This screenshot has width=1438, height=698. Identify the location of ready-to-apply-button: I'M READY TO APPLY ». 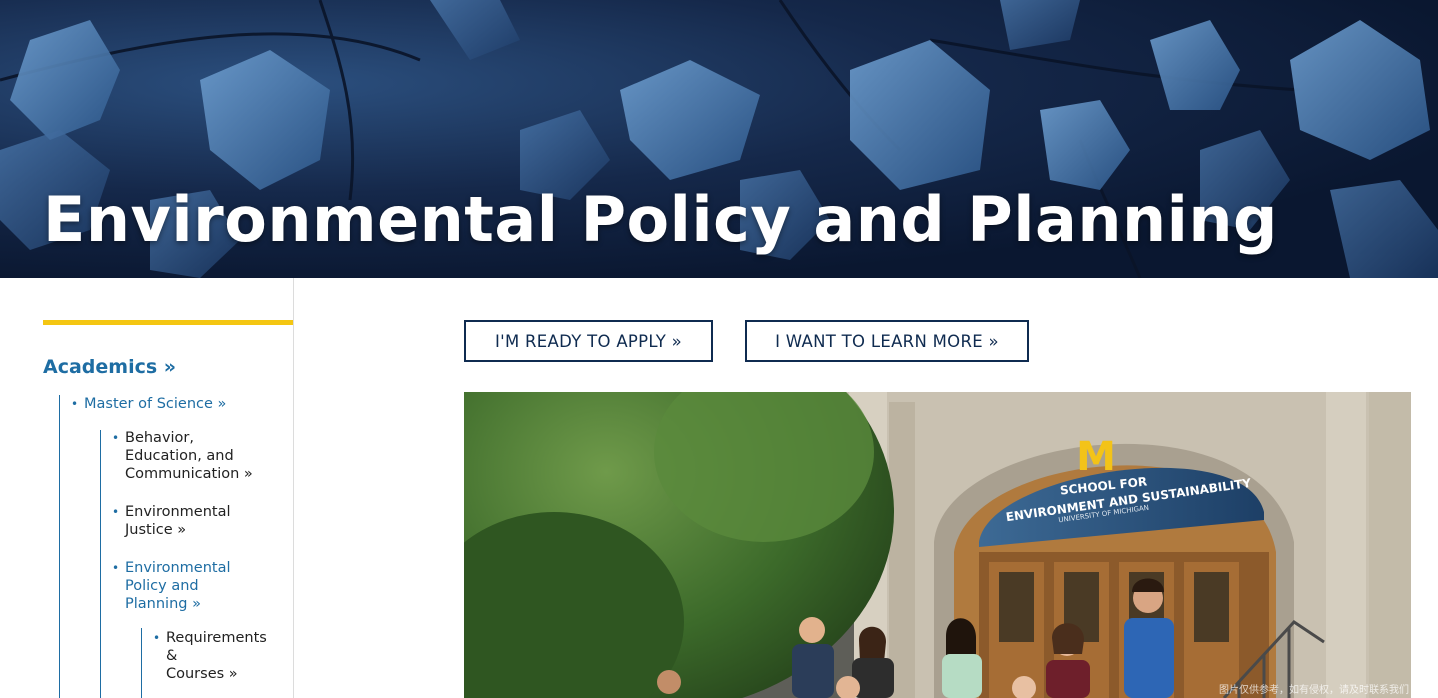
(588, 341).